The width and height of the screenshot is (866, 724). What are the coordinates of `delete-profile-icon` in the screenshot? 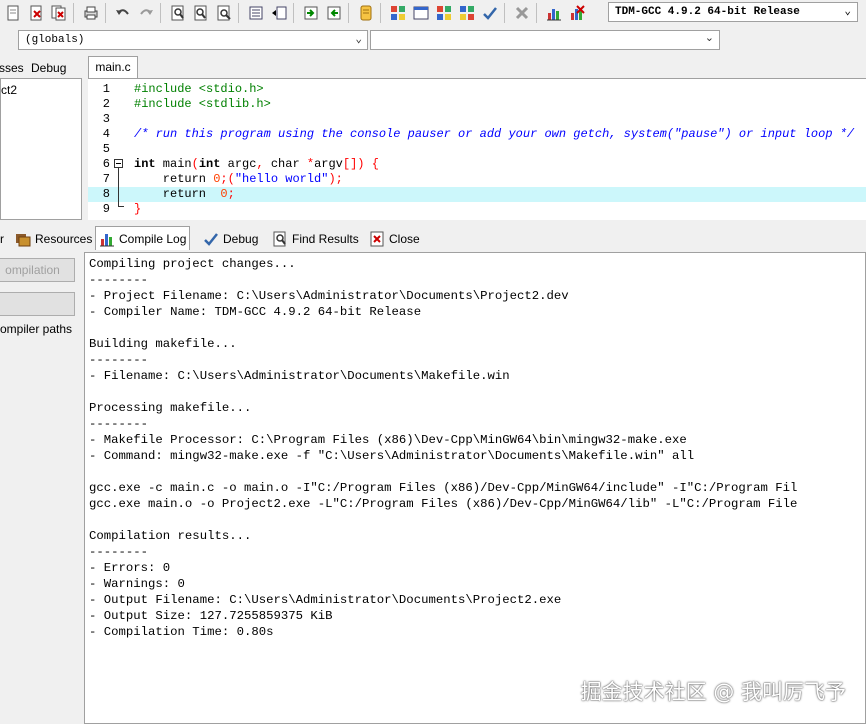 It's located at (577, 13).